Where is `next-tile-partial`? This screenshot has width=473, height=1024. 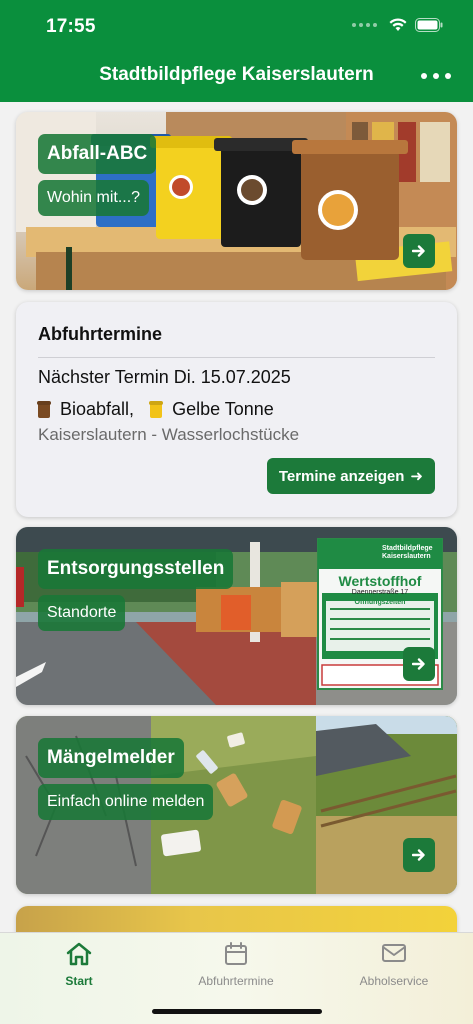
next-tile-partial is located at coordinates (236, 919).